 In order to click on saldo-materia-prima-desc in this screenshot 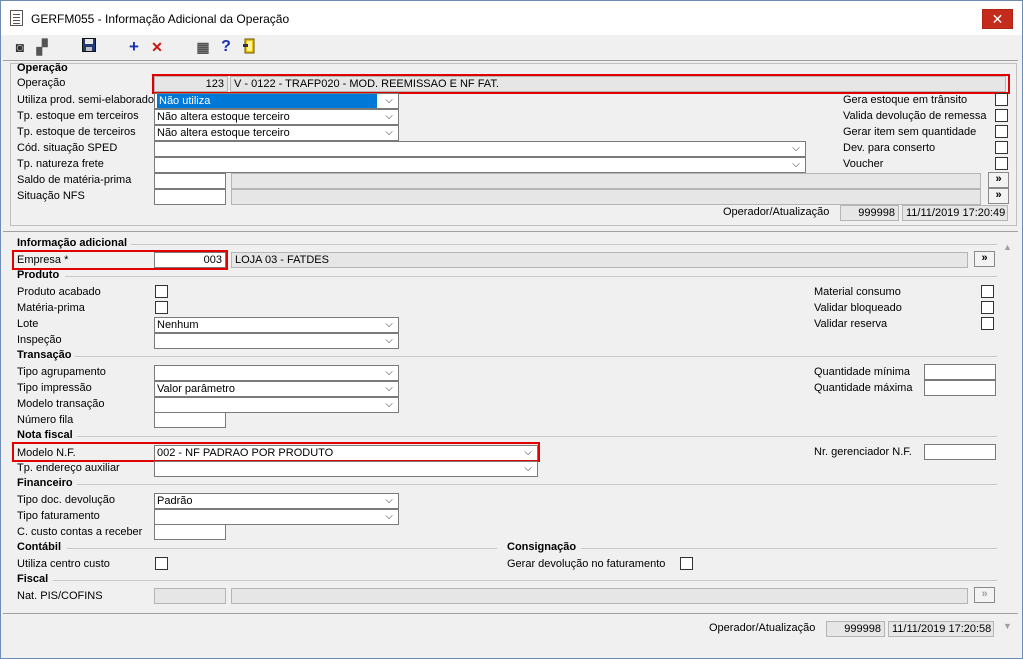, I will do `click(606, 181)`.